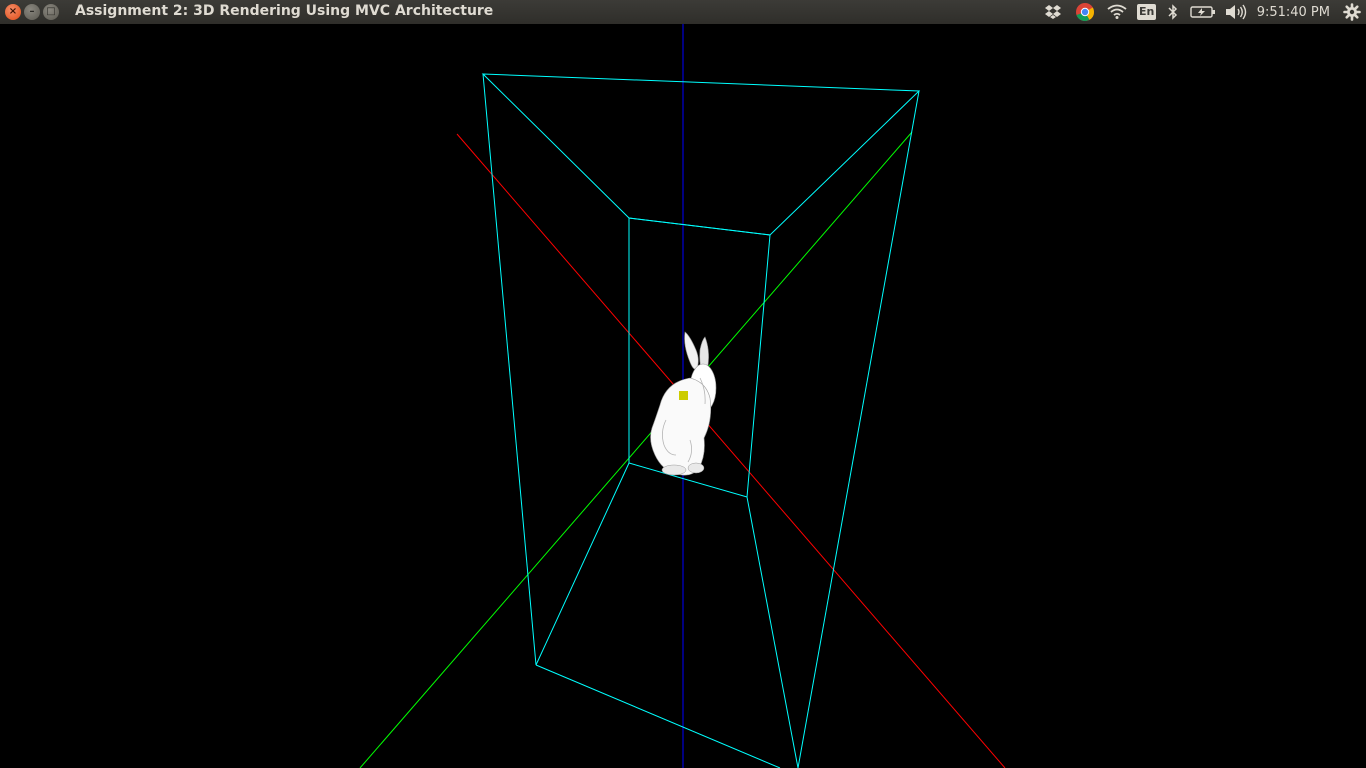 The width and height of the screenshot is (1366, 768). I want to click on battery-icon, so click(1203, 12).